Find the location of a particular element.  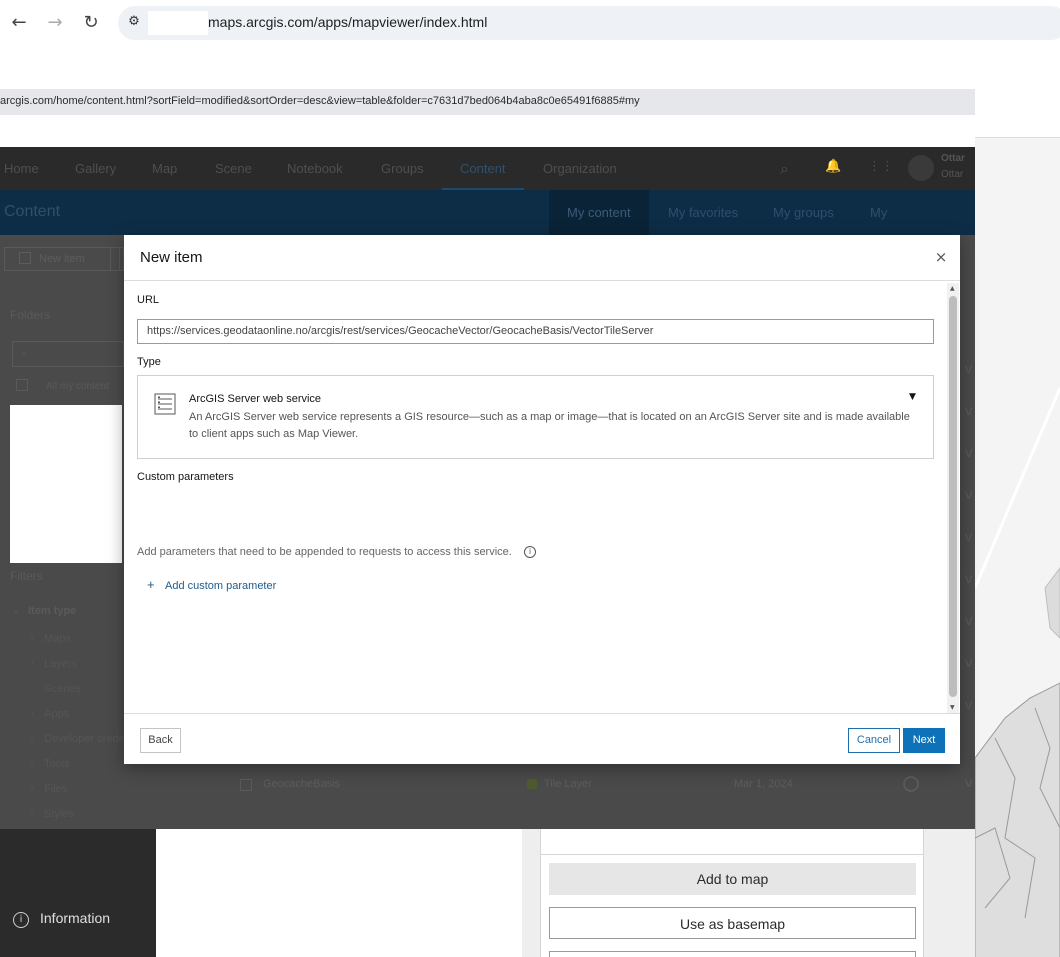

dialog-scrollbar: ▲ ▼ is located at coordinates (953, 498).